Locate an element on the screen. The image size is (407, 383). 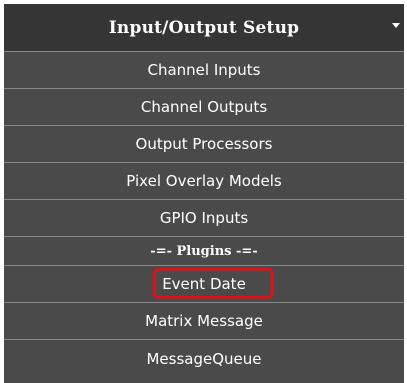
menu-item-label: Pixel Overlay Models is located at coordinates (204, 181).